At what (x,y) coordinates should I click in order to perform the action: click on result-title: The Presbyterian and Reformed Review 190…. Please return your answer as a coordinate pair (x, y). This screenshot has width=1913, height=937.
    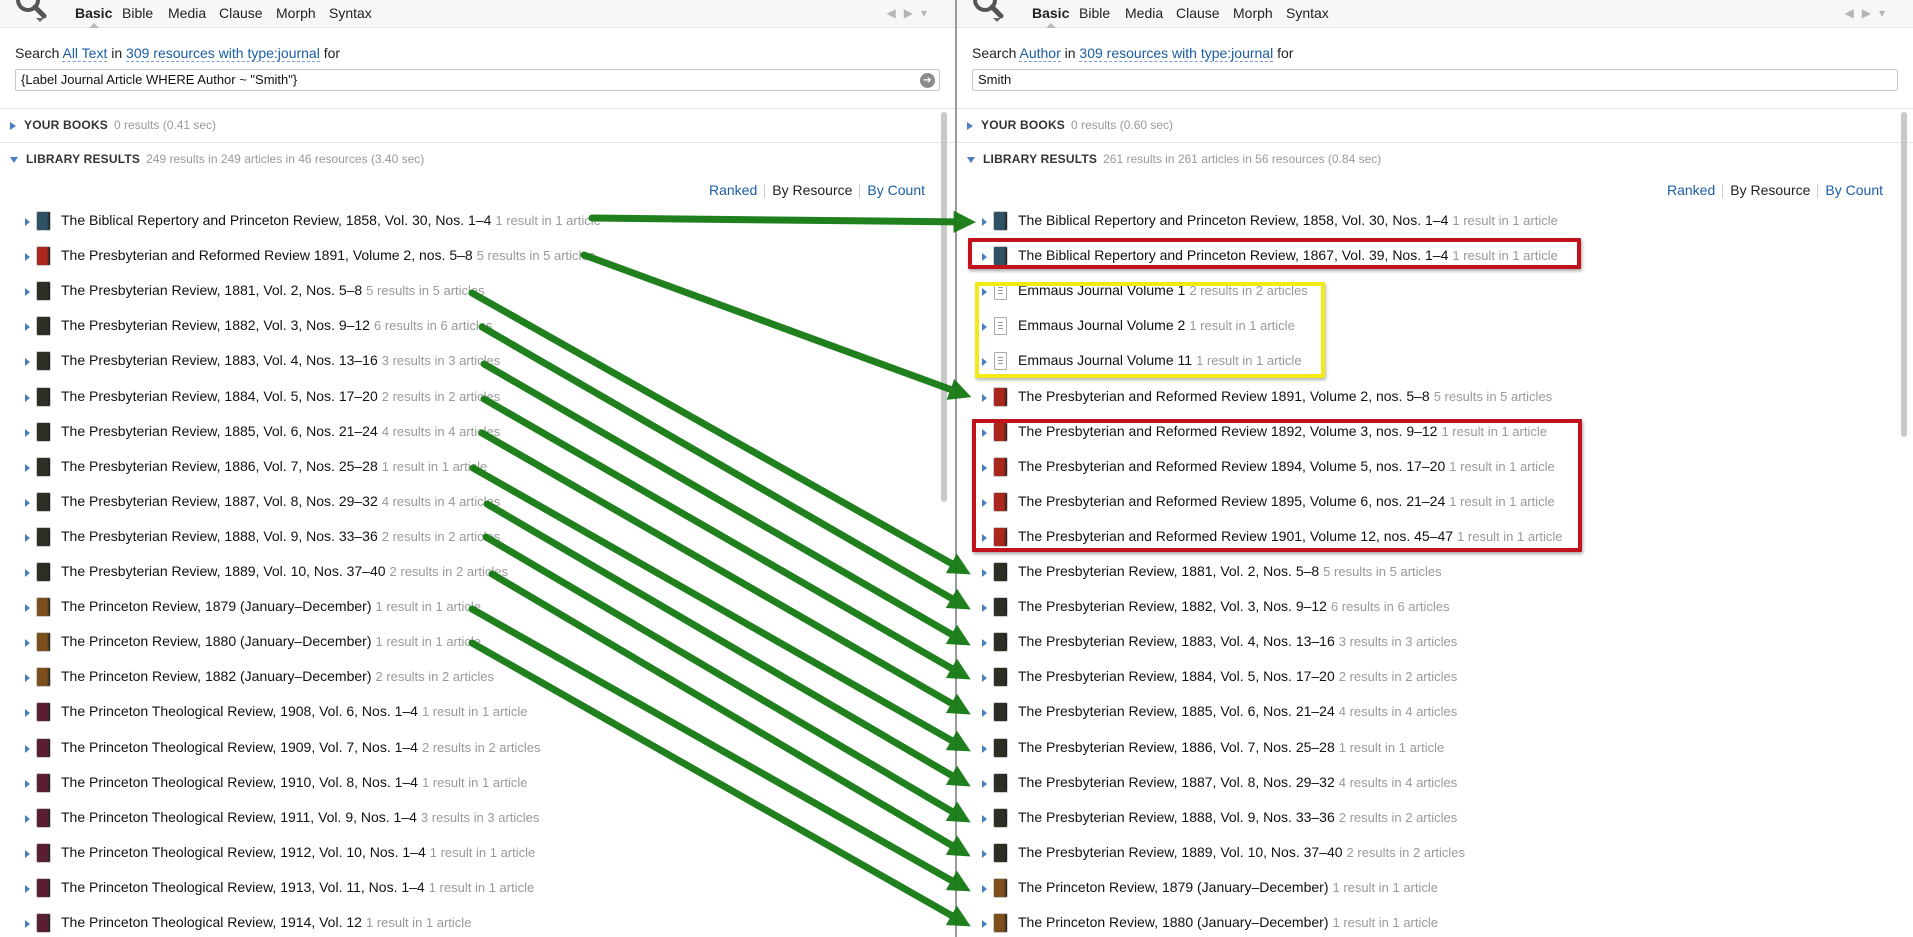
    Looking at the image, I should click on (1290, 536).